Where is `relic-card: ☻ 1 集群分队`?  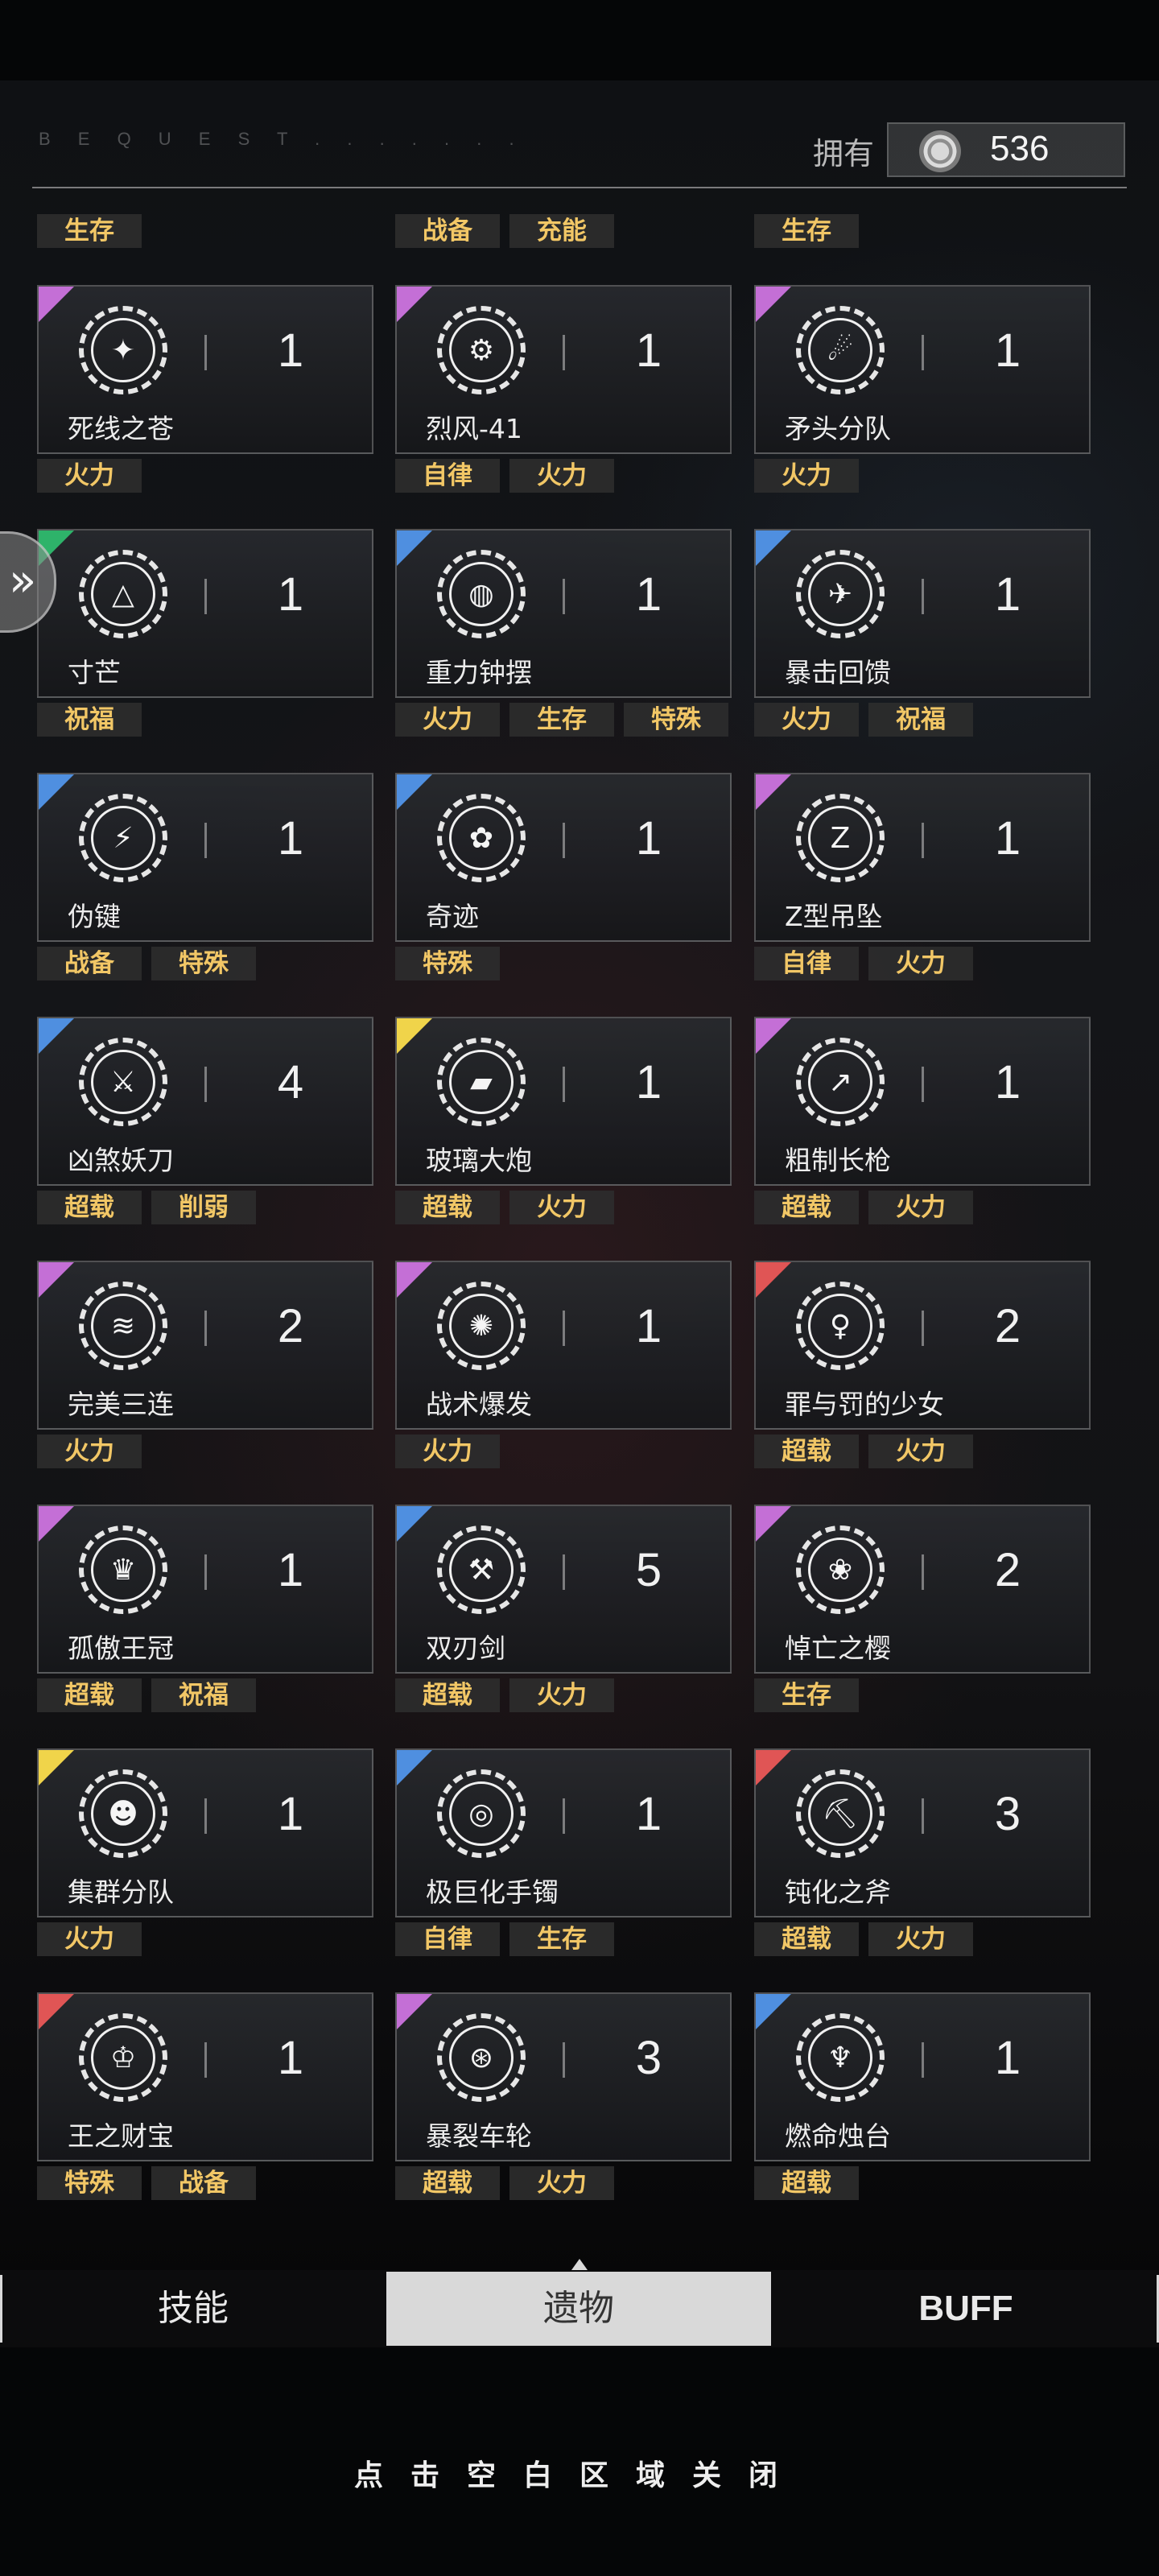
relic-card: ☻ 1 集群分队 is located at coordinates (205, 1833).